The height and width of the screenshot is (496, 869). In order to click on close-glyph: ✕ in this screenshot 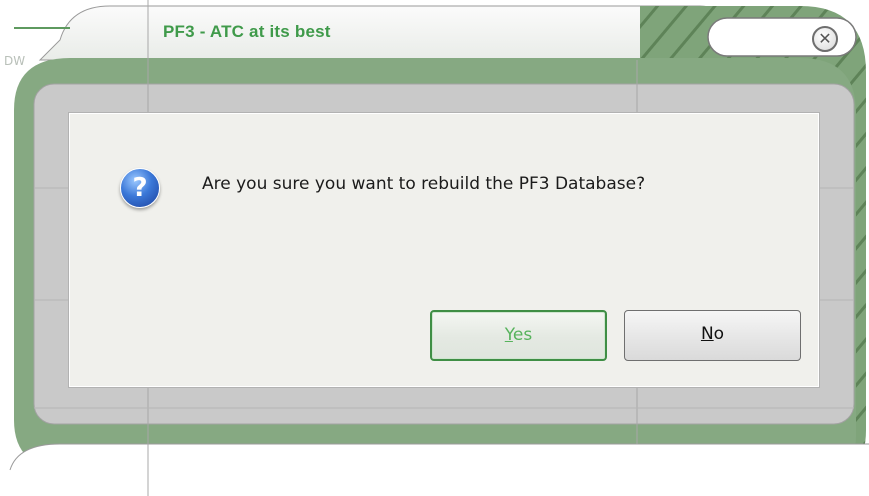, I will do `click(825, 38)`.